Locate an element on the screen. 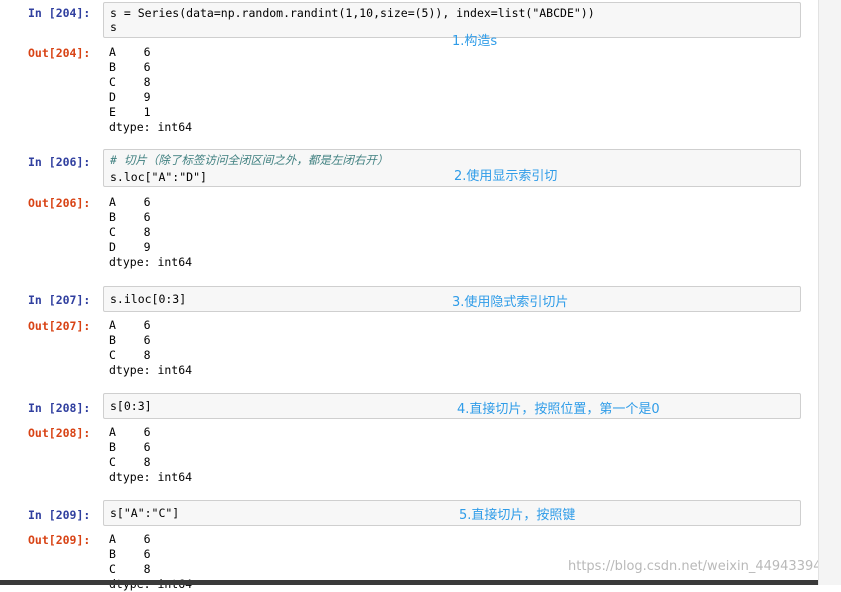 The width and height of the screenshot is (841, 592). code-line: s[0:3] is located at coordinates (131, 406).